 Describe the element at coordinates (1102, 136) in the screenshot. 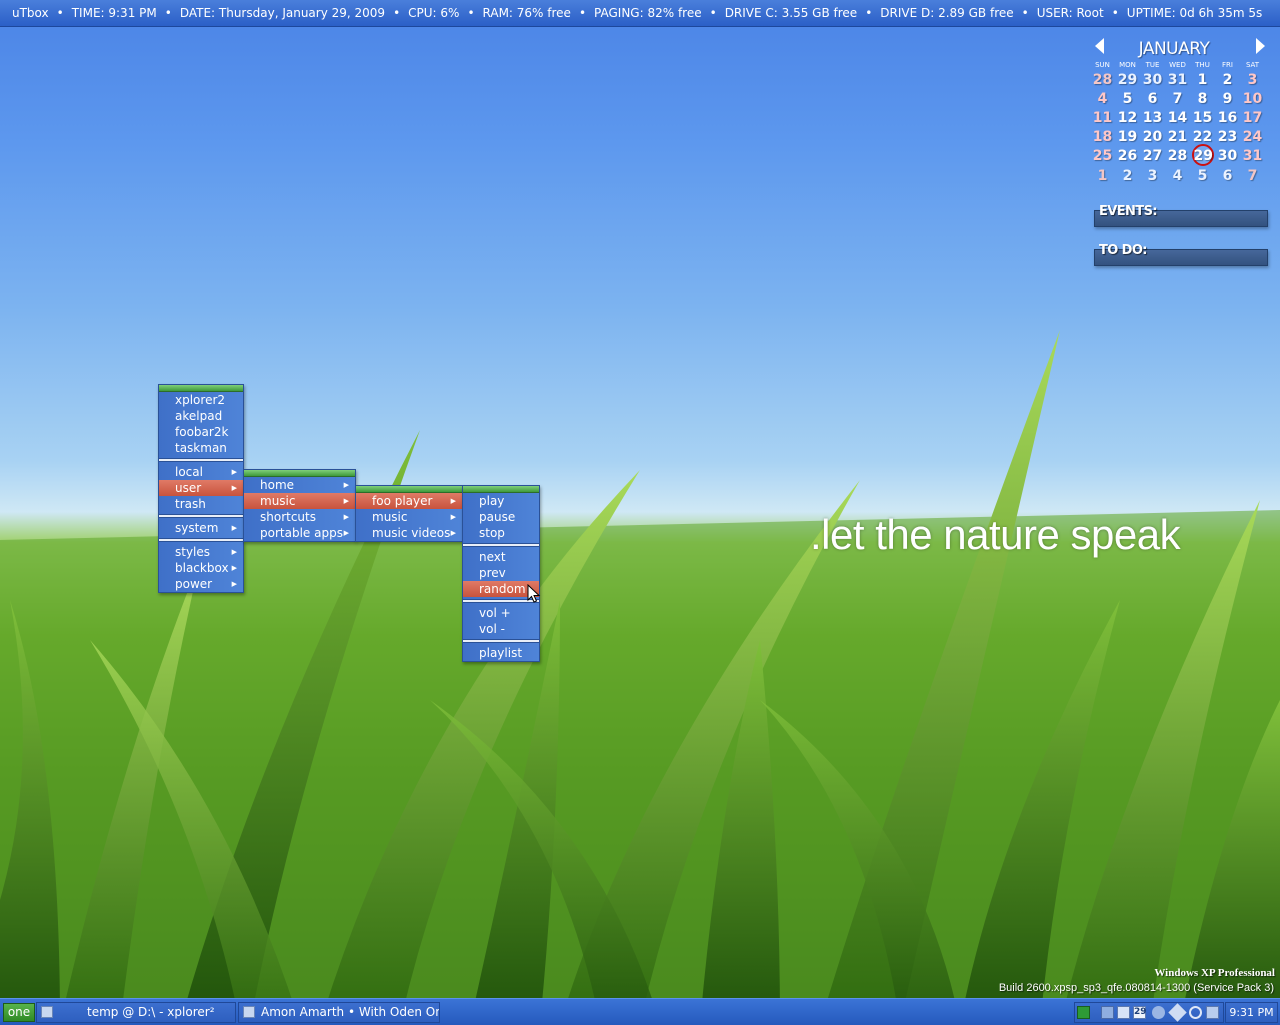

I see `calendar-day-cell: 18` at that location.